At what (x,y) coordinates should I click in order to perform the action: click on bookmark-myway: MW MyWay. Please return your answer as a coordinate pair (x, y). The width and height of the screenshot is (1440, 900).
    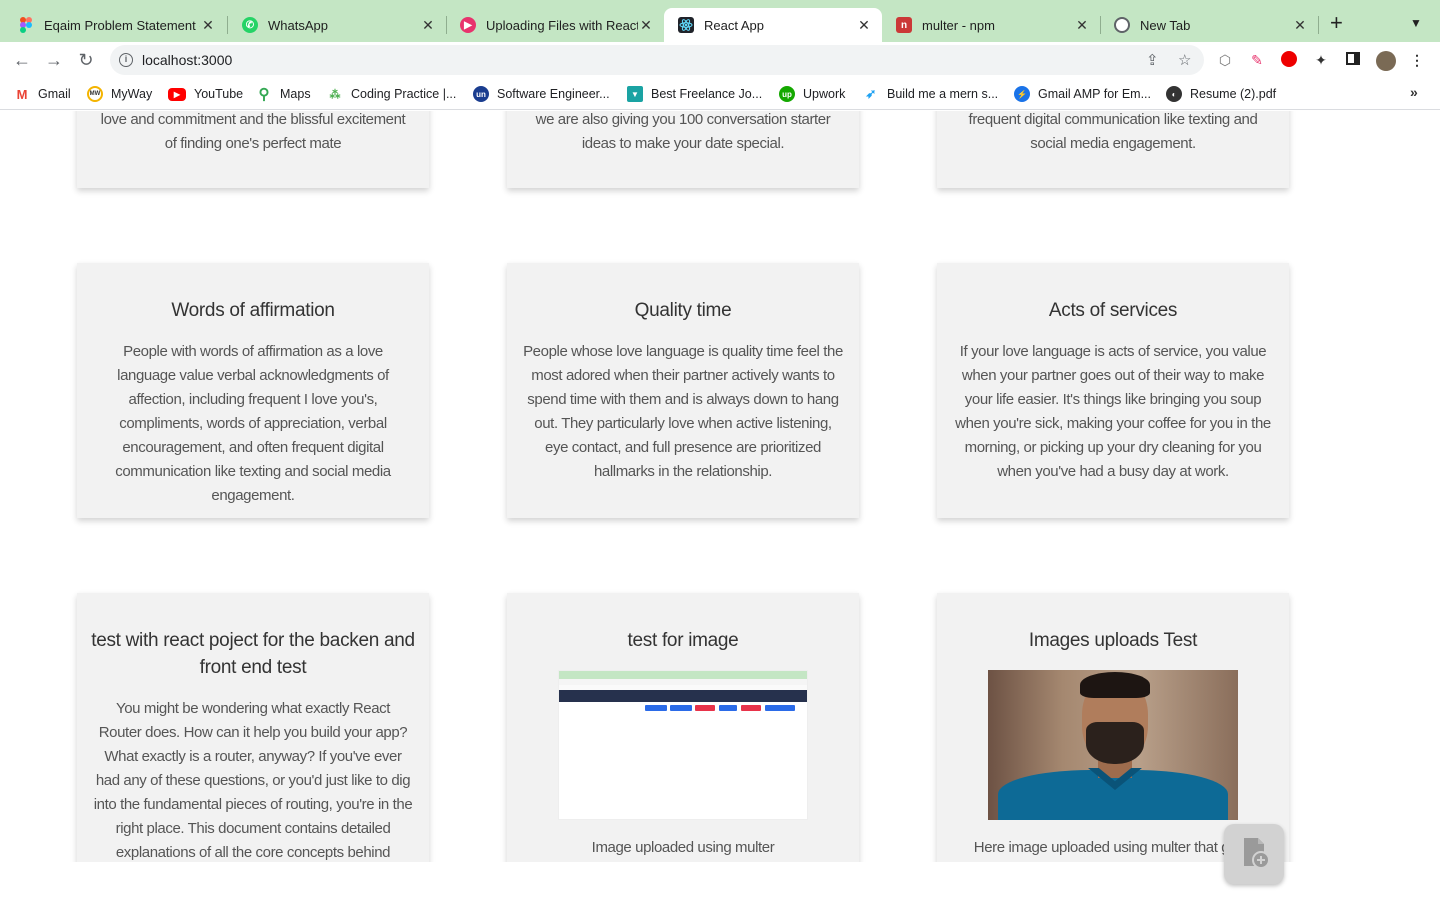
    Looking at the image, I should click on (119, 94).